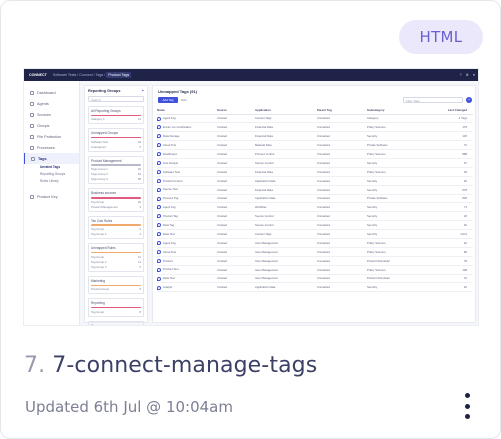 This screenshot has height=439, width=501. Describe the element at coordinates (103, 193) in the screenshot. I see `group-title: Business sources` at that location.